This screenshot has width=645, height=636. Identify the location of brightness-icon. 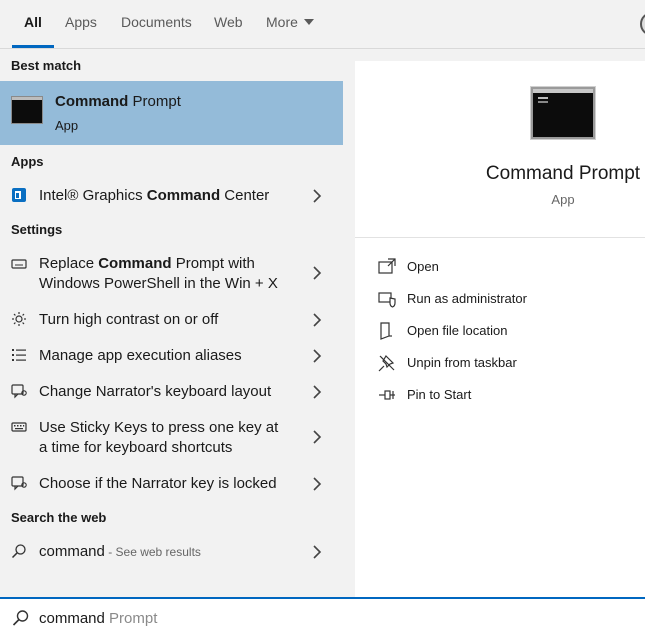
(19, 319).